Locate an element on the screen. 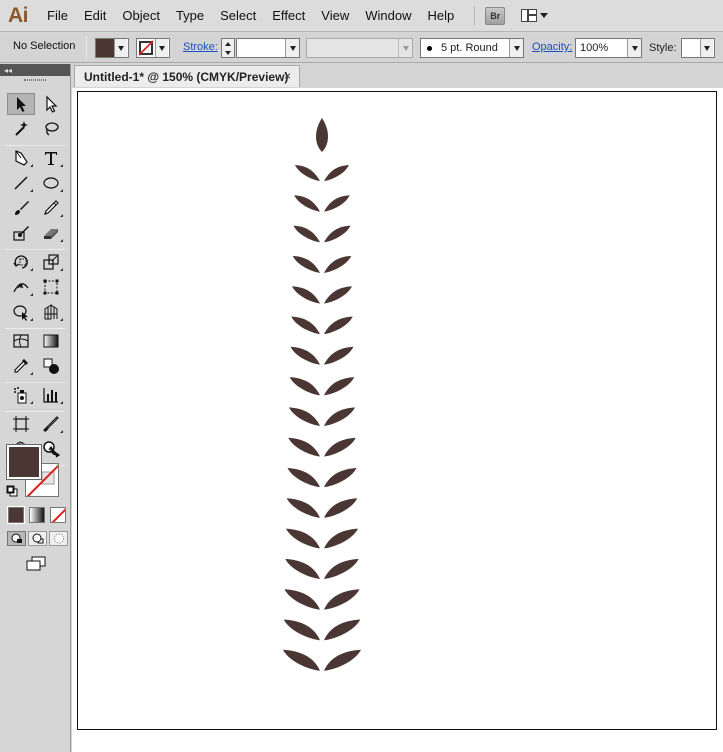 Image resolution: width=723 pixels, height=752 pixels. scale-tool is located at coordinates (51, 262).